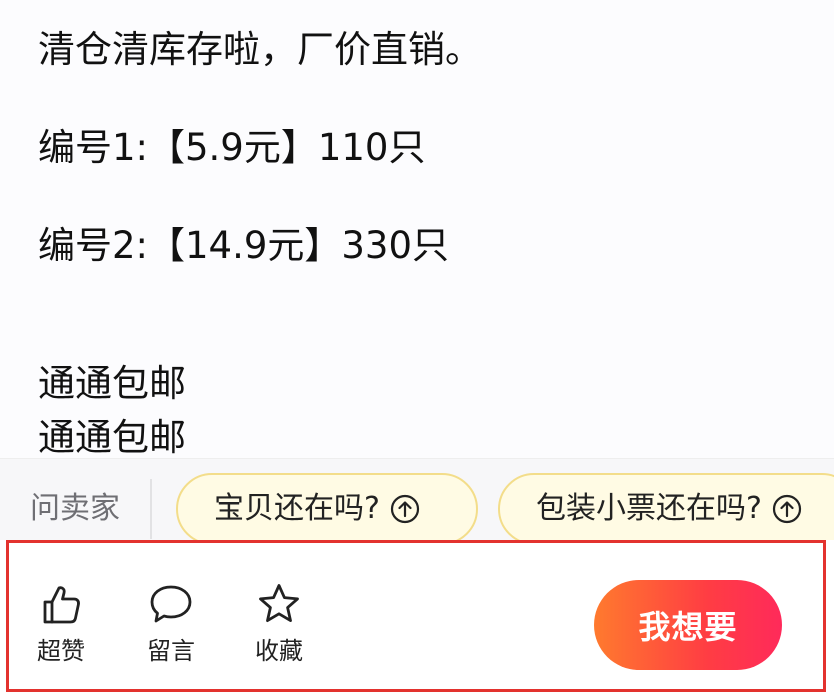 This screenshot has width=834, height=700. What do you see at coordinates (279, 630) in the screenshot?
I see `favorite-button: 收藏` at bounding box center [279, 630].